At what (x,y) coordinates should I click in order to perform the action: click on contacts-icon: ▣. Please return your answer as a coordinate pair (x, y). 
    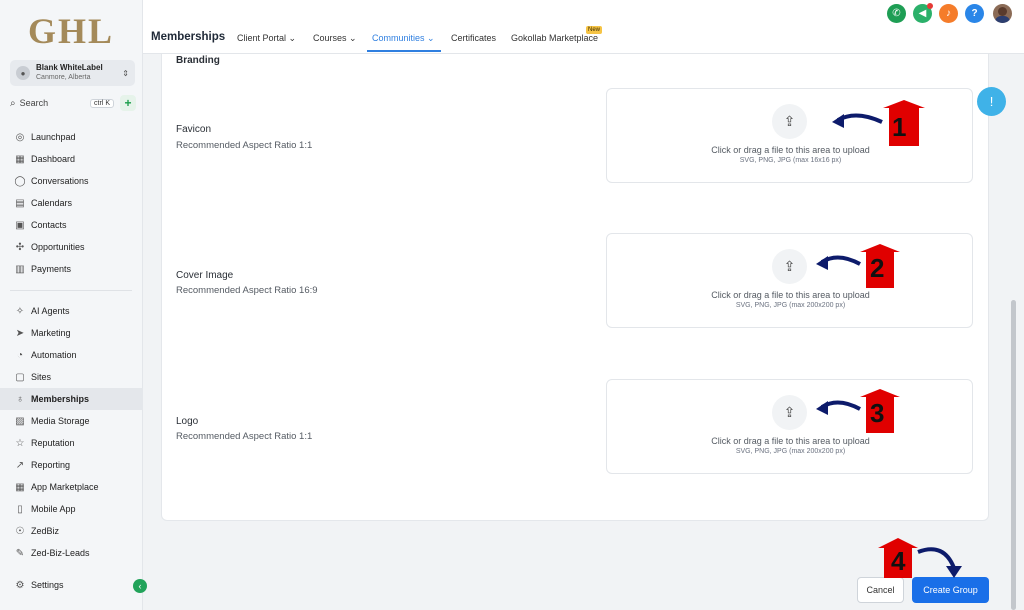
    Looking at the image, I should click on (20, 225).